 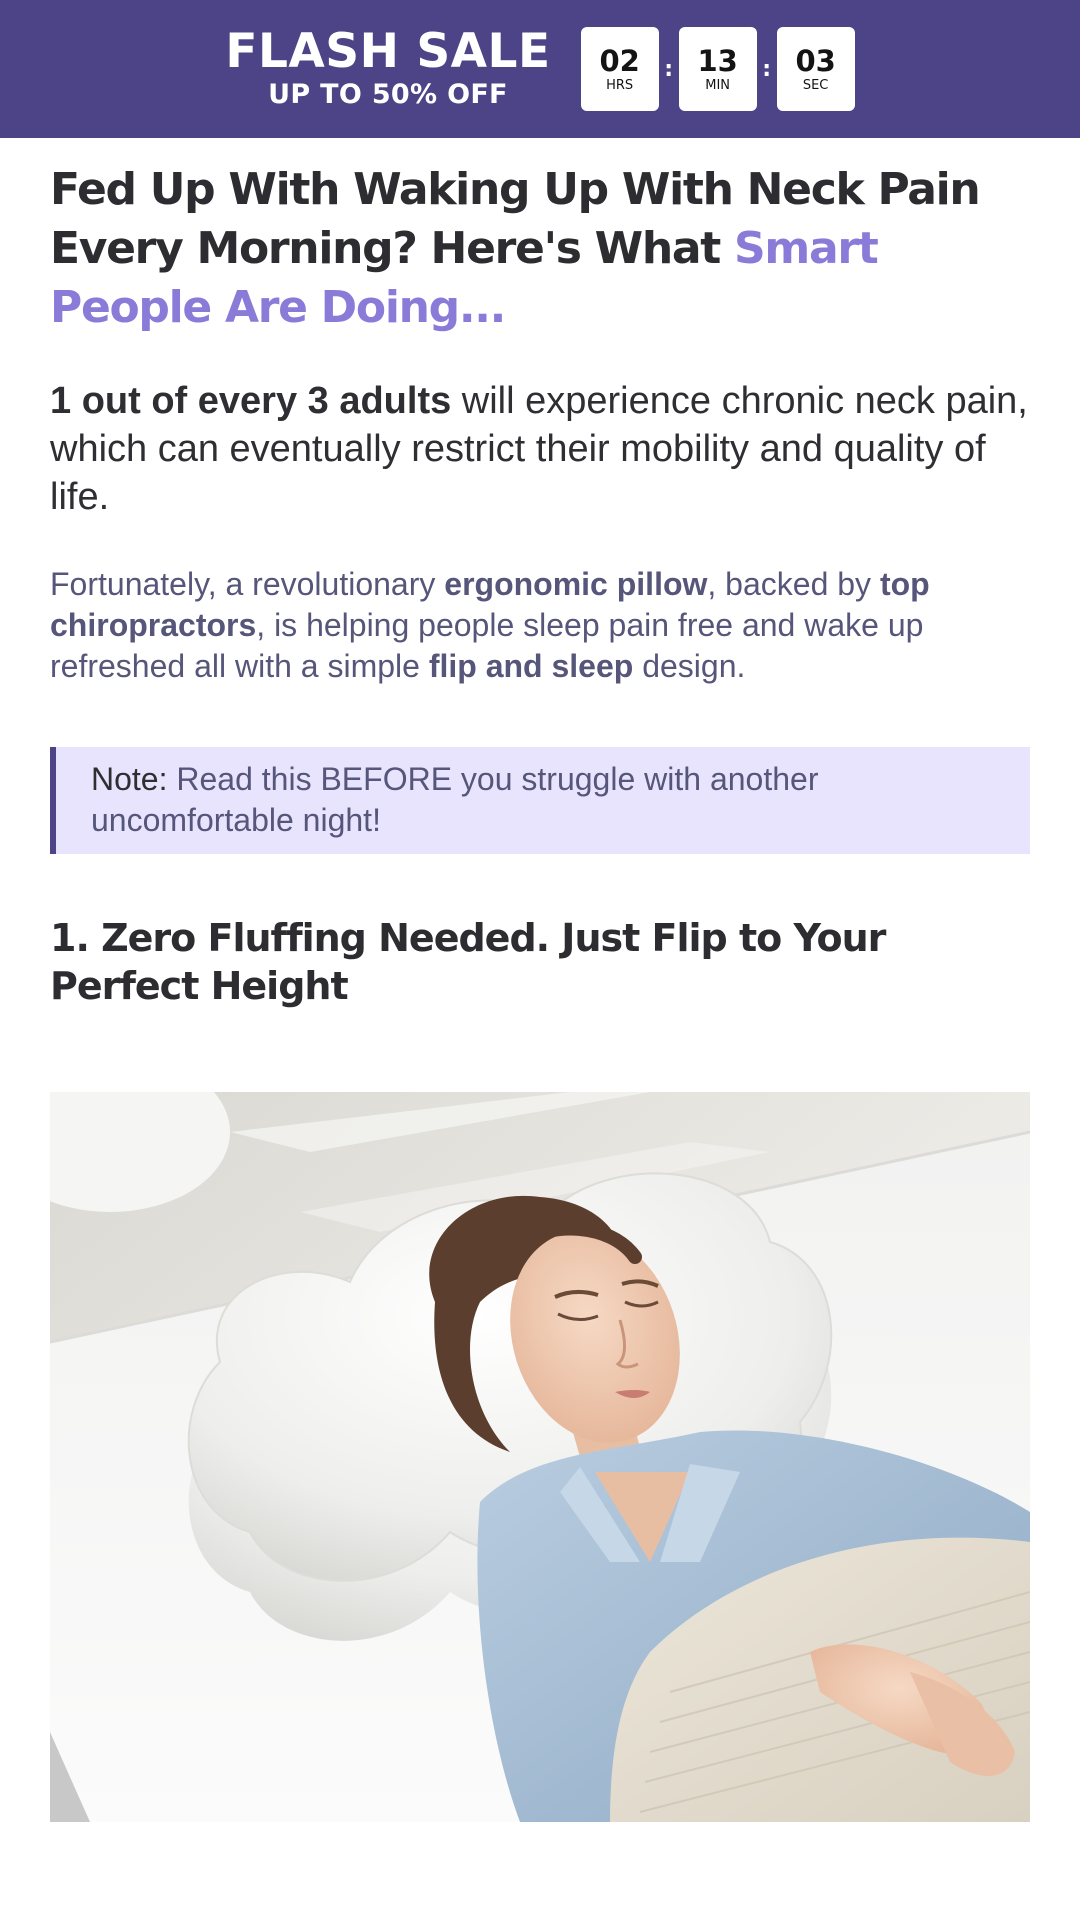 What do you see at coordinates (717, 60) in the screenshot?
I see `timer-minutes-value: 13` at bounding box center [717, 60].